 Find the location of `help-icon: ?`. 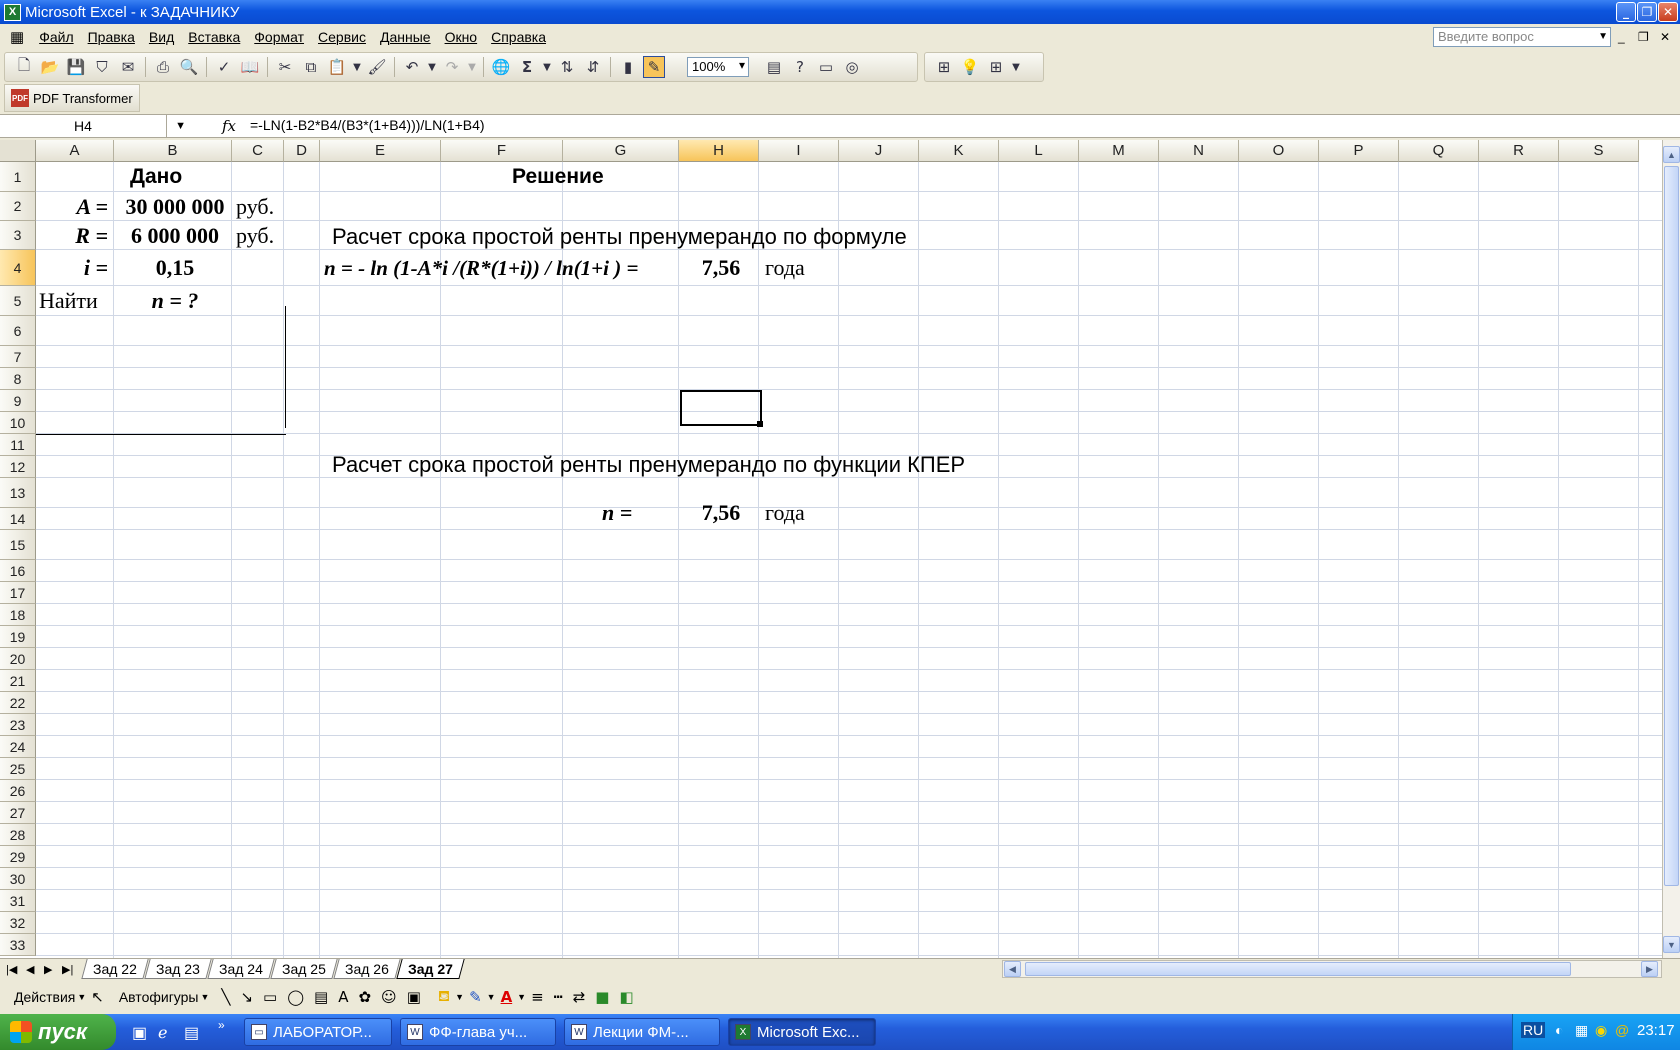

help-icon: ? is located at coordinates (800, 67).